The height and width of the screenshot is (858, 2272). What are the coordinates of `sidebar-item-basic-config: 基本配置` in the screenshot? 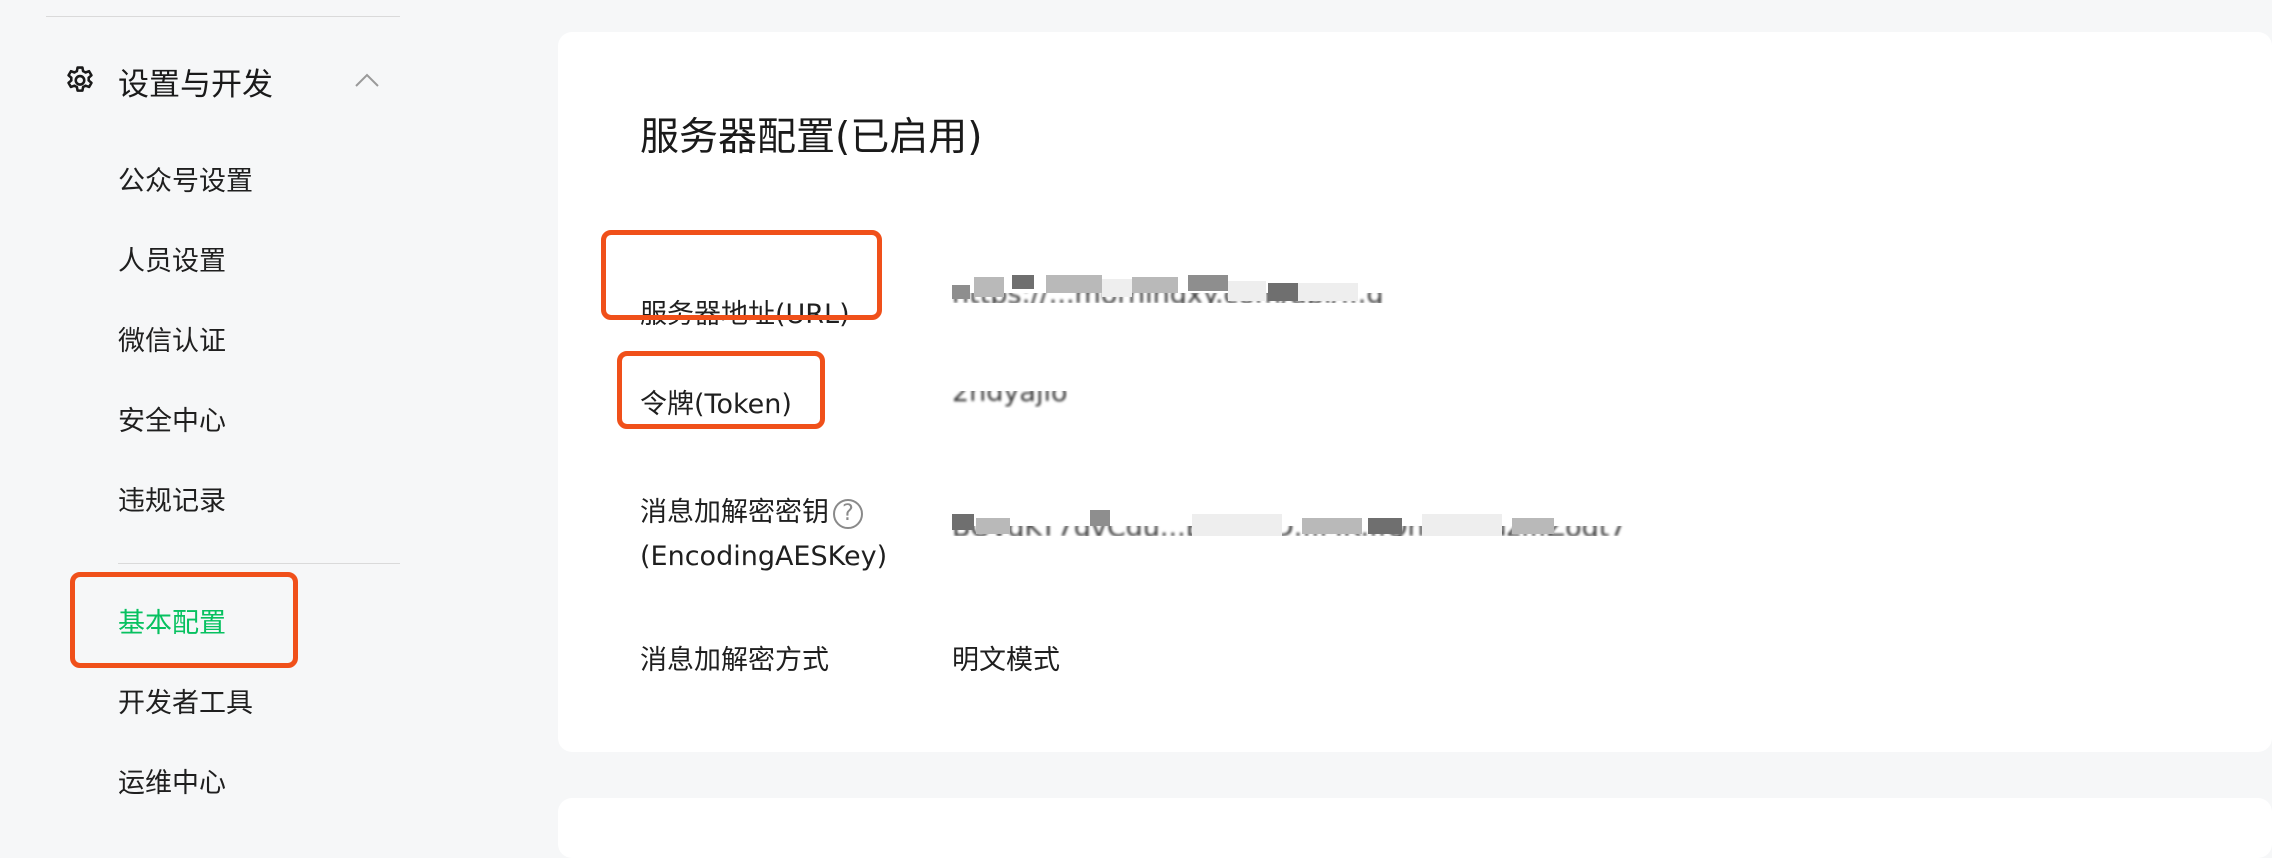 It's located at (172, 624).